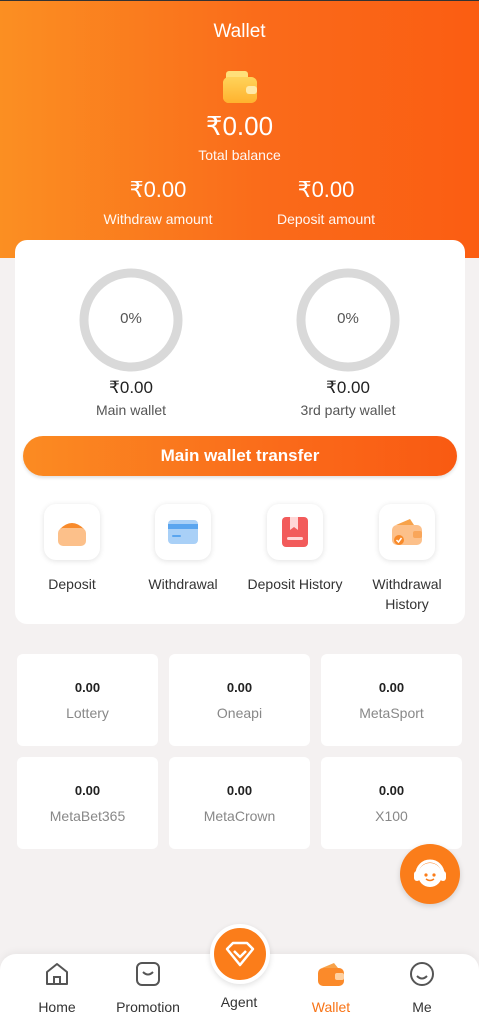 The image size is (479, 1024). I want to click on game-wallet-card: 0.00 MetaCrown, so click(239, 803).